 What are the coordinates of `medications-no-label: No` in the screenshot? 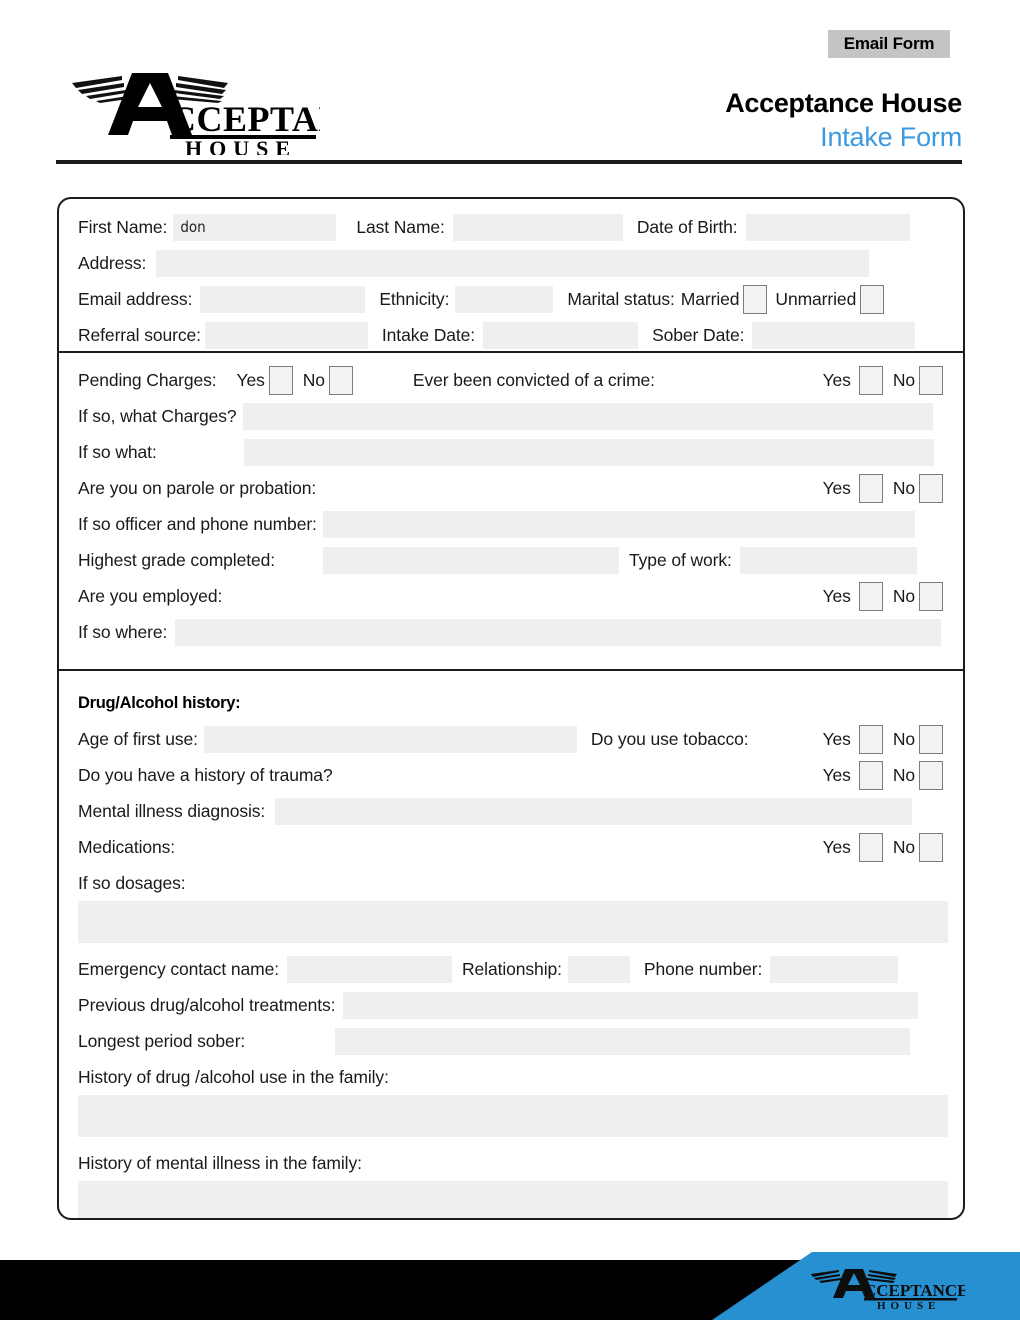 It's located at (903, 846).